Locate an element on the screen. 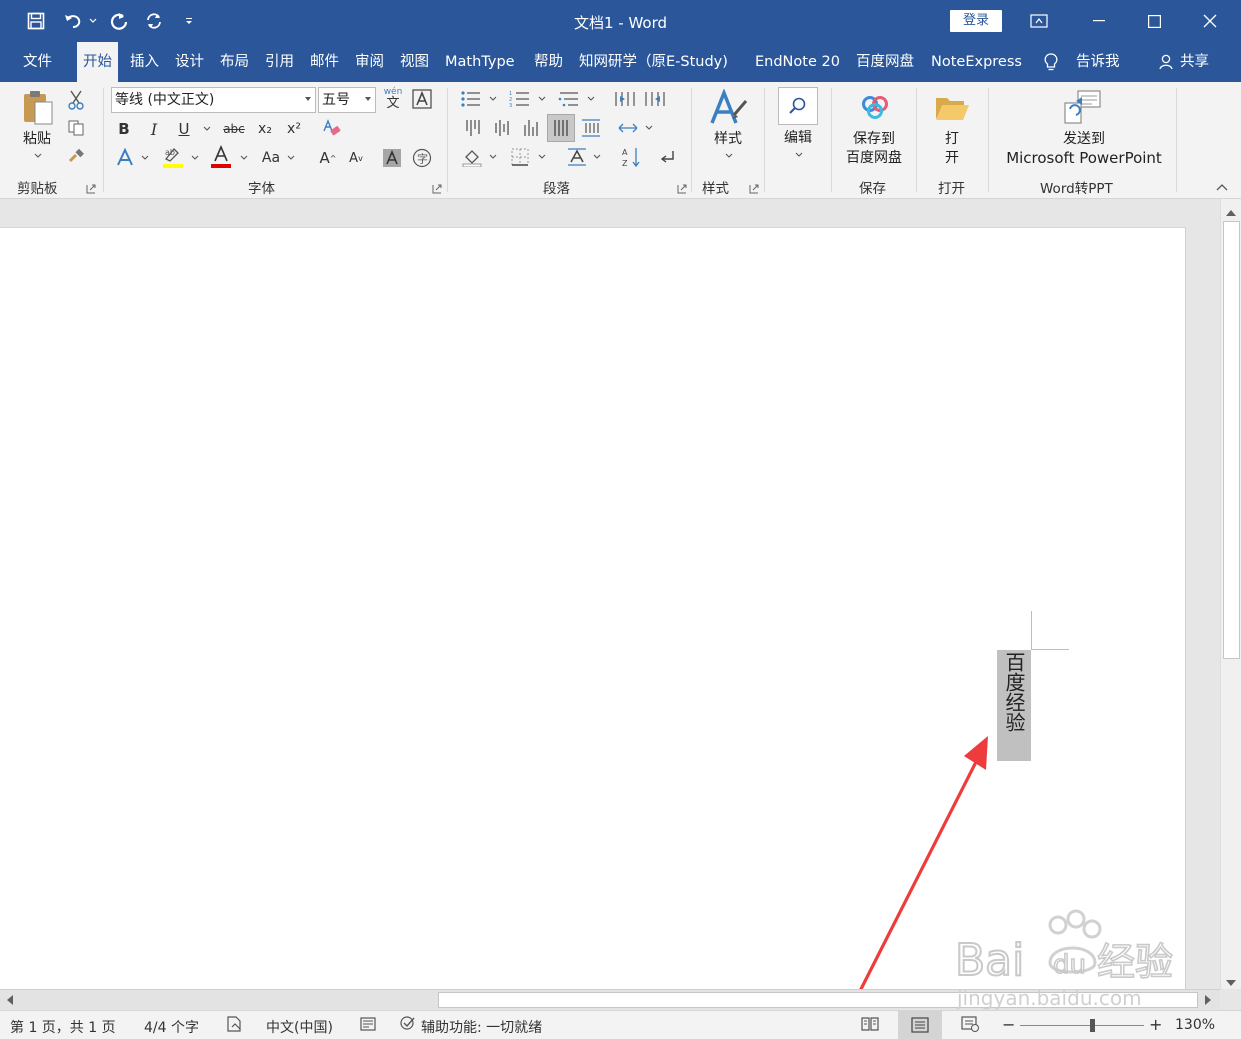 This screenshot has width=1241, height=1039. phonetic-guide-button: wén 文 is located at coordinates (393, 99).